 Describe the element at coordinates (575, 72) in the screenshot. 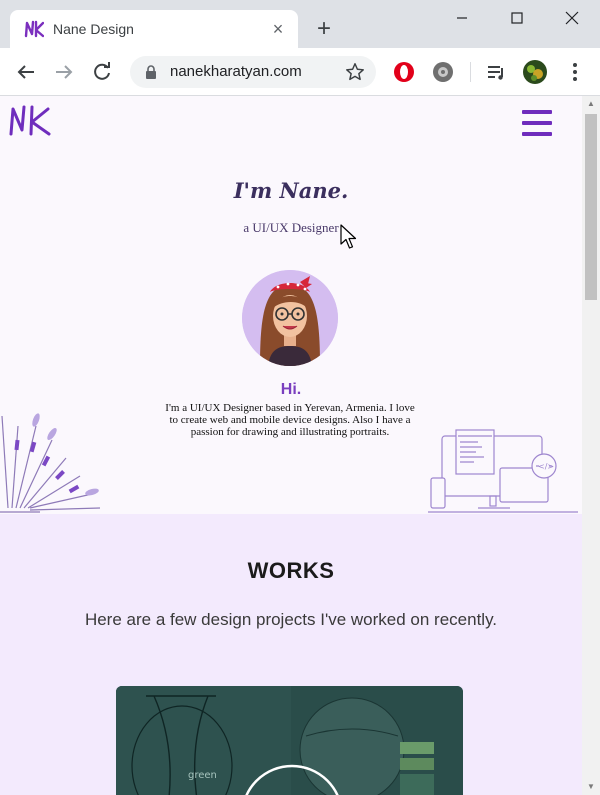

I see `menu-icon` at that location.